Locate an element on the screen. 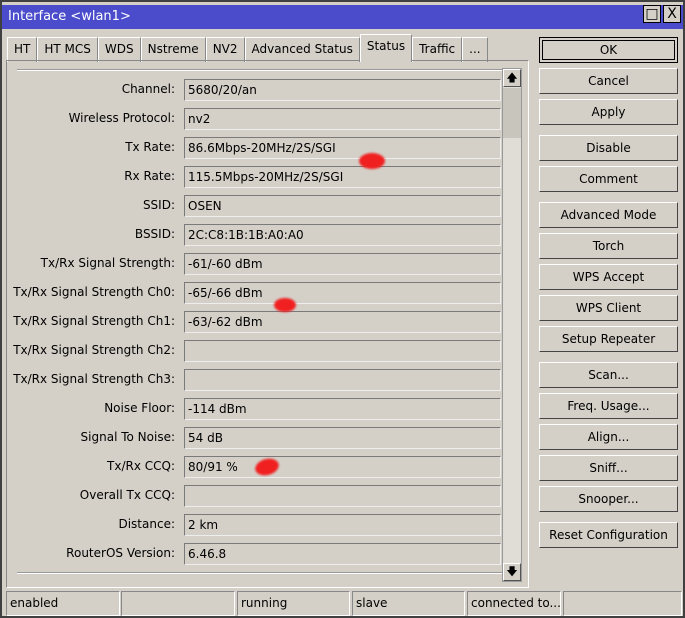 The image size is (685, 618). comment-button: Comment is located at coordinates (608, 179).